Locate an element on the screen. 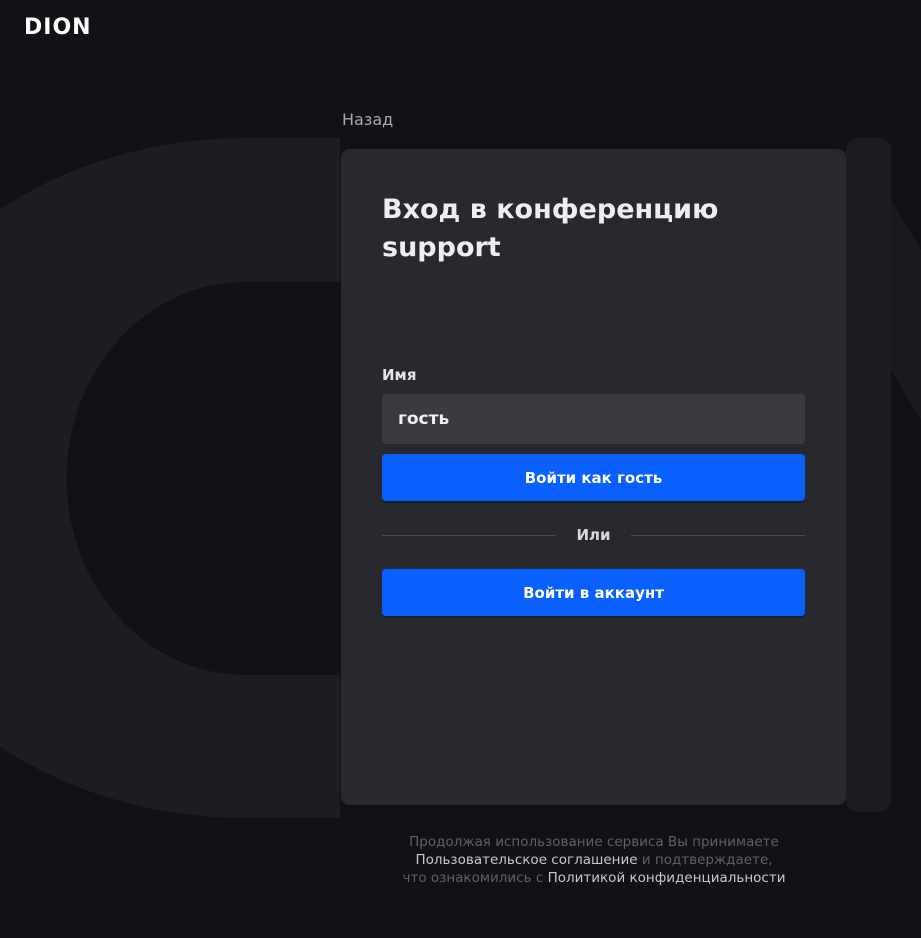  divider-label: Или is located at coordinates (593, 535).